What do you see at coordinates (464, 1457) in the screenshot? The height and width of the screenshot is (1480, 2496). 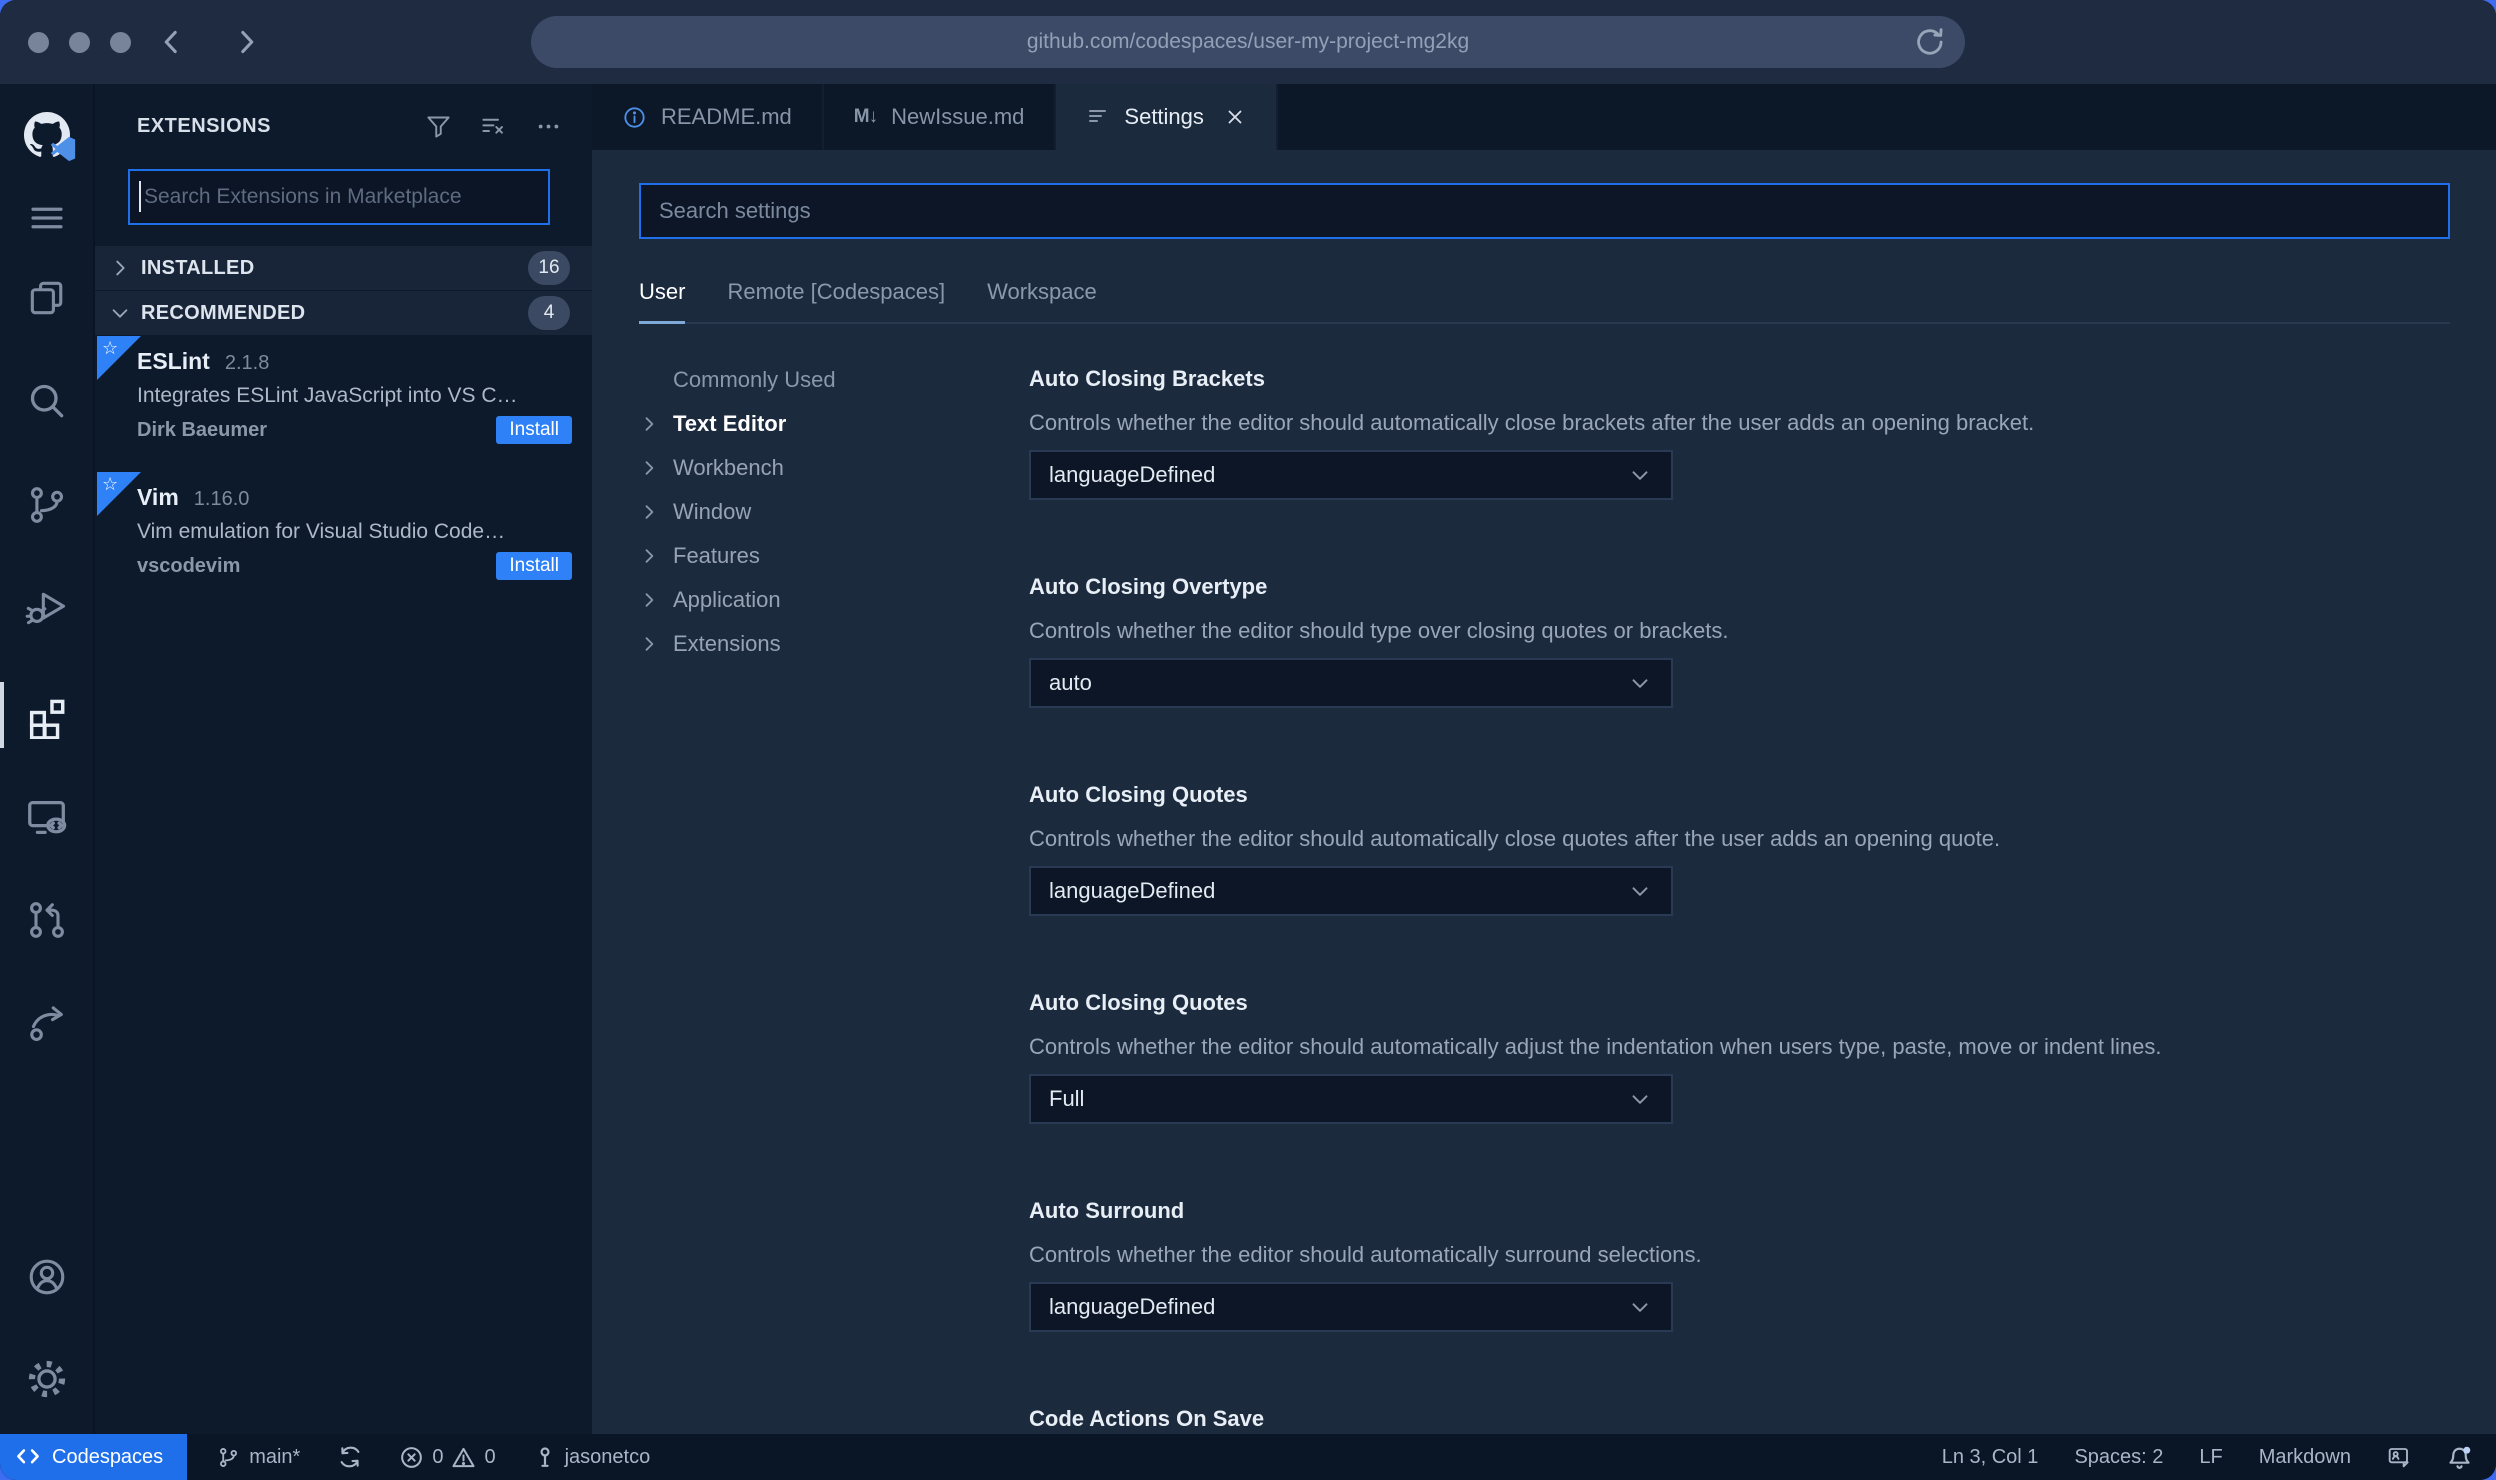 I see `warning-icon` at bounding box center [464, 1457].